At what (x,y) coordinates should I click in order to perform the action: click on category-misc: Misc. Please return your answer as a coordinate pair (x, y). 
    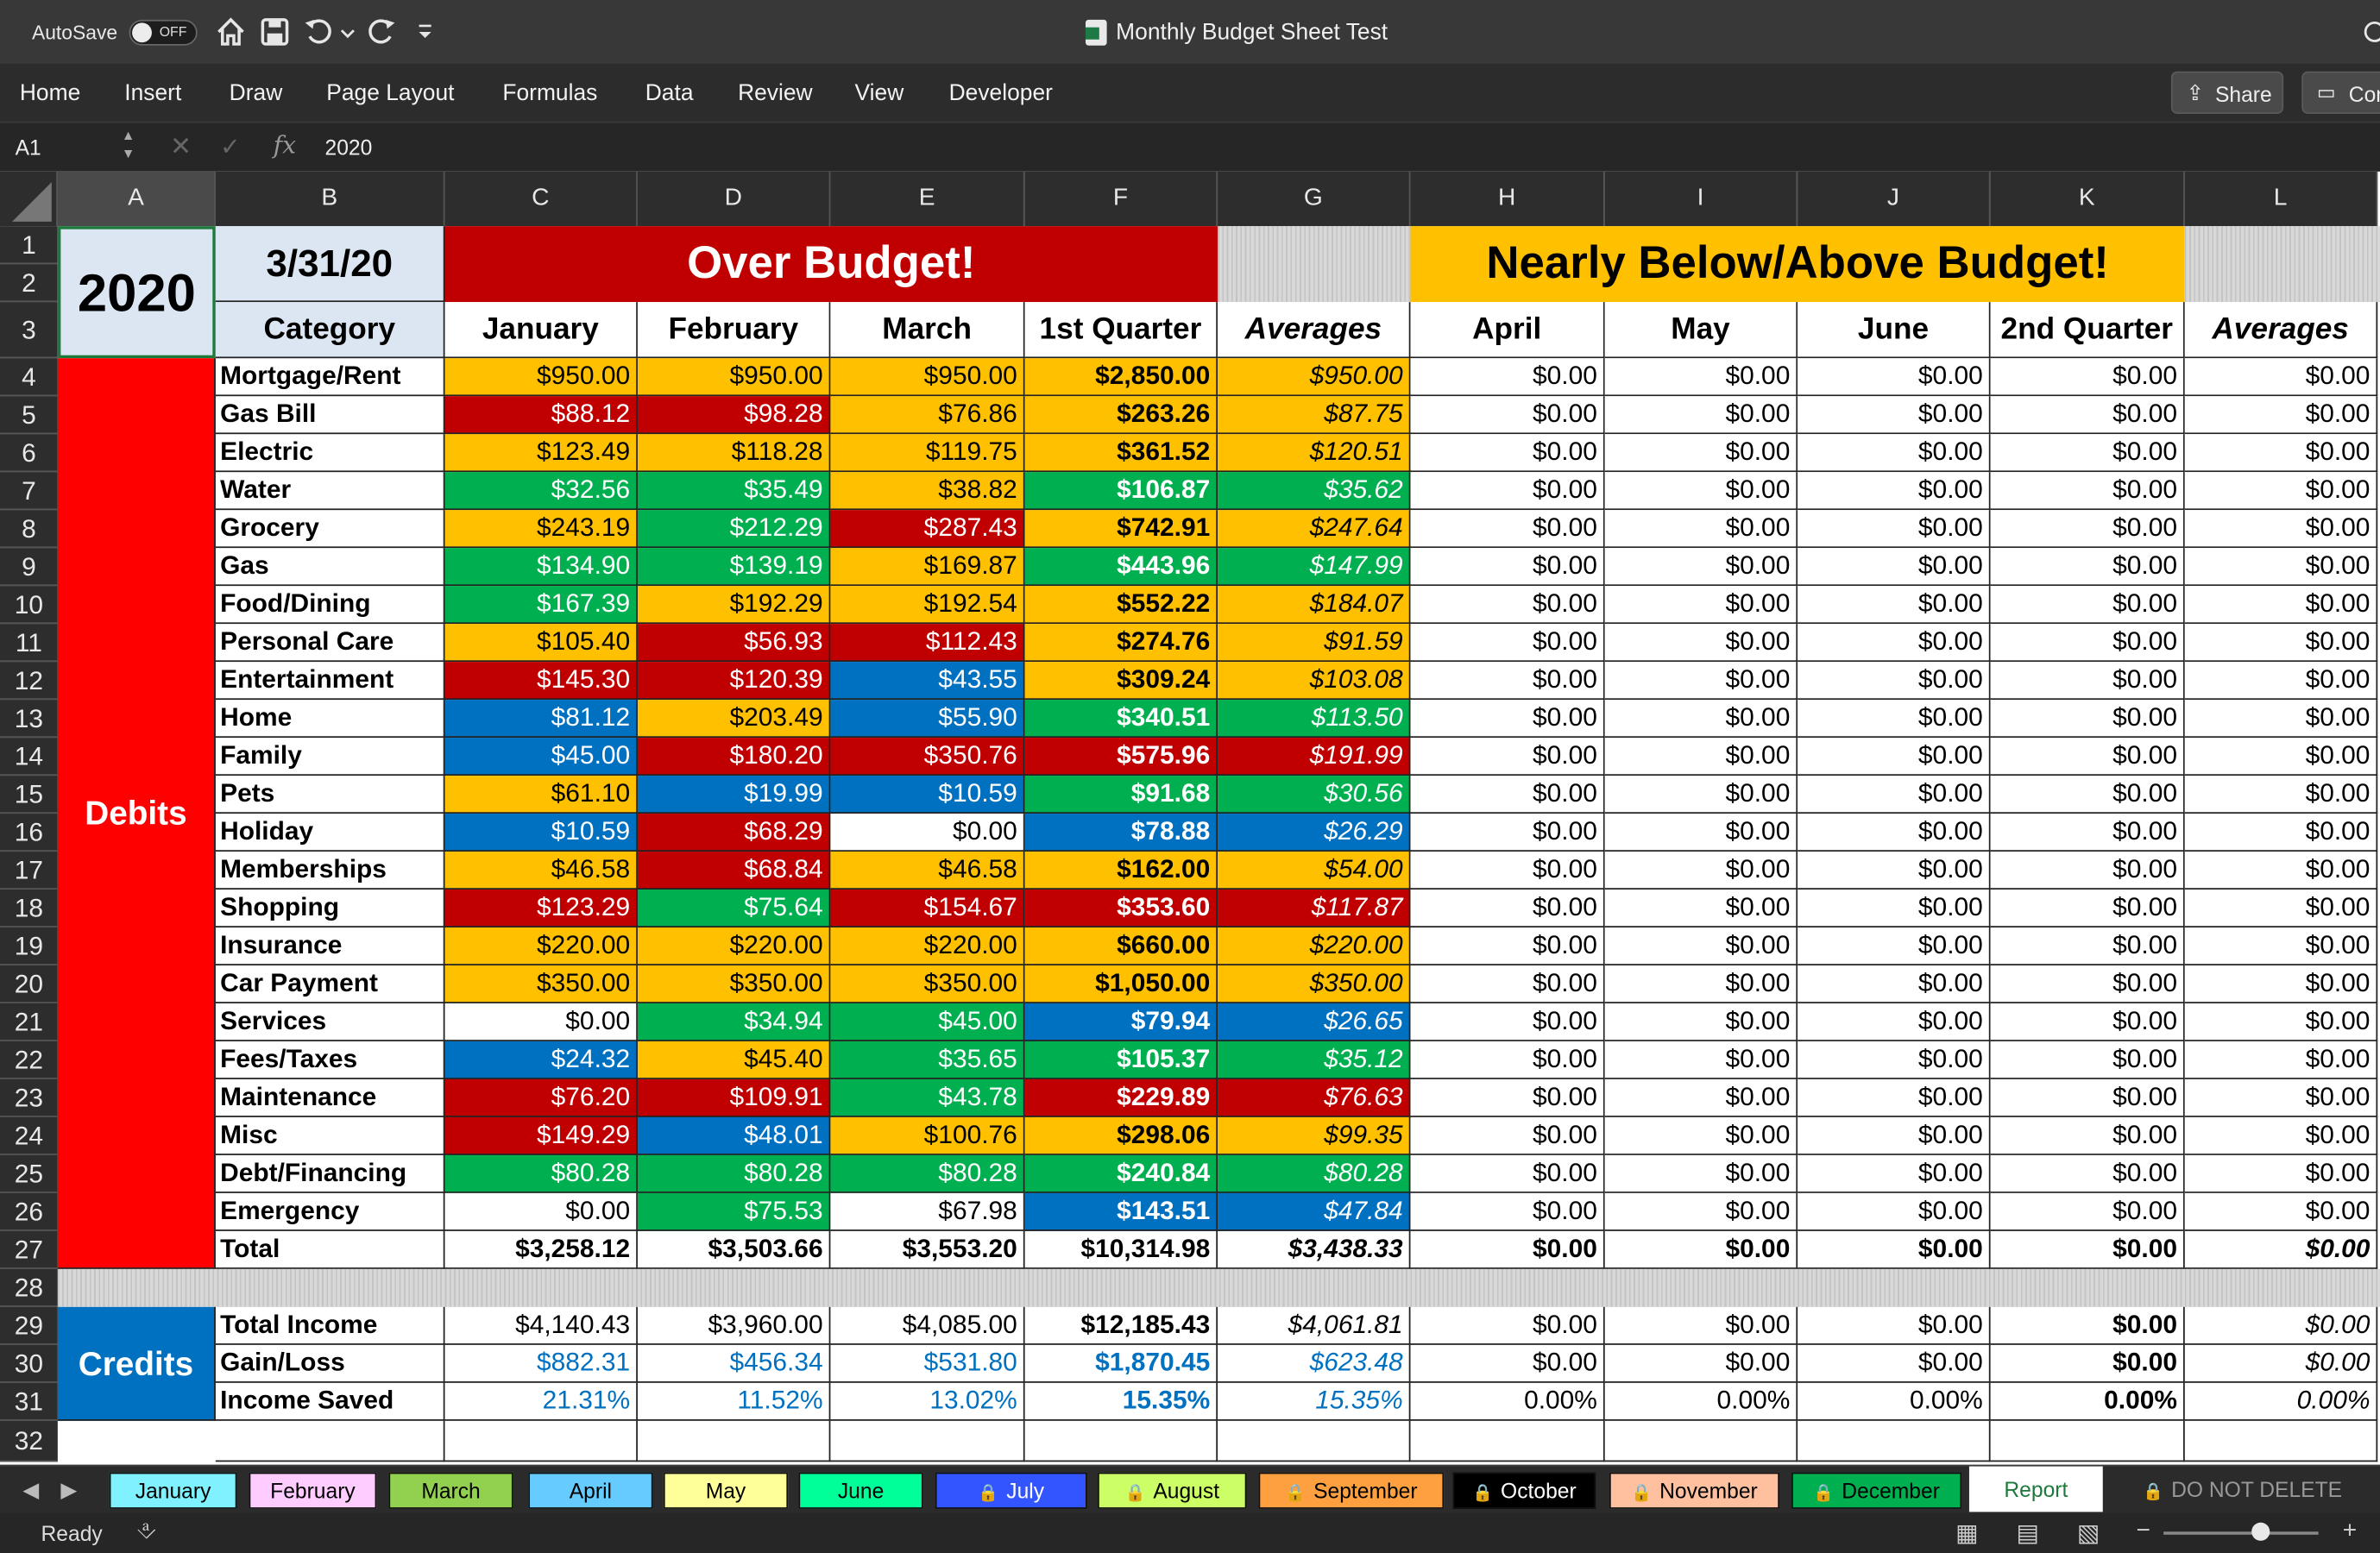
    Looking at the image, I should click on (330, 1135).